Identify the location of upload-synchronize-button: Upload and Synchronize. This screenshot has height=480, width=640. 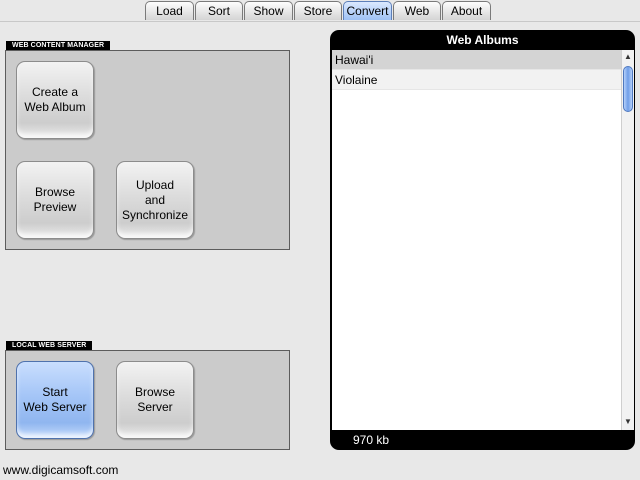
(155, 200).